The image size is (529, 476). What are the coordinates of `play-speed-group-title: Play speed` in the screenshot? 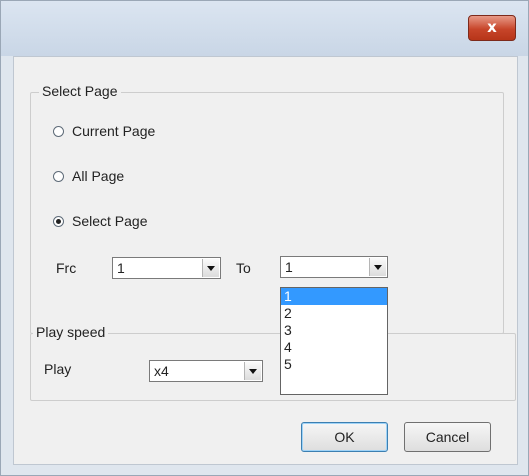 It's located at (71, 332).